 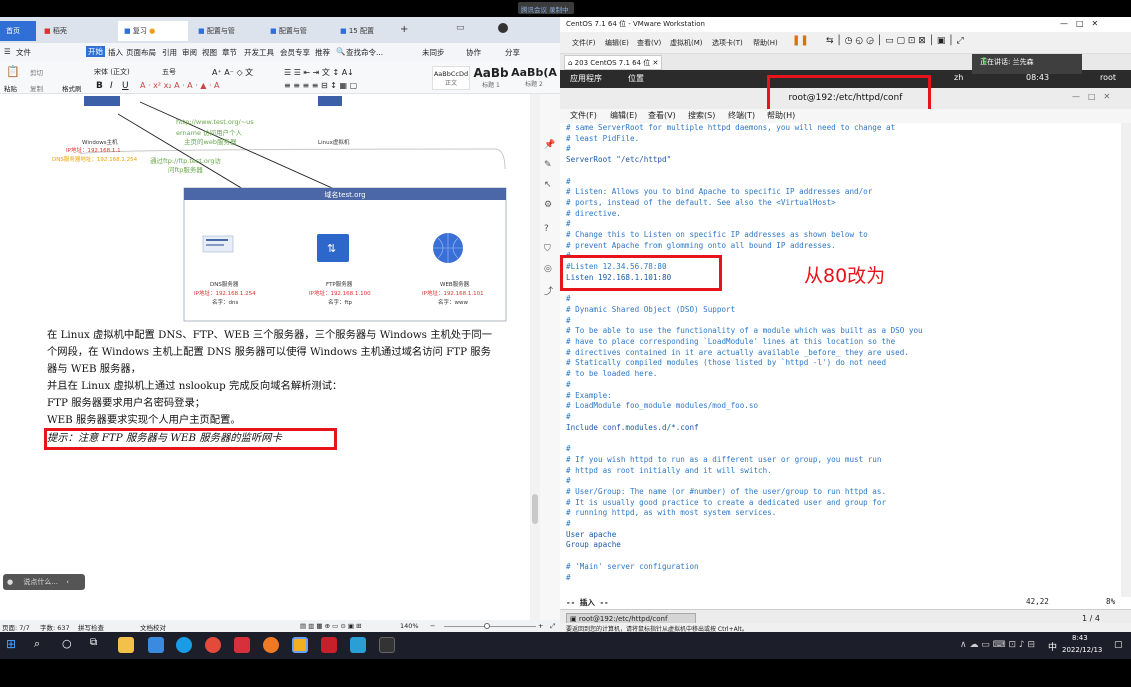 What do you see at coordinates (322, 52) in the screenshot?
I see `menu-recommend: 推荐` at bounding box center [322, 52].